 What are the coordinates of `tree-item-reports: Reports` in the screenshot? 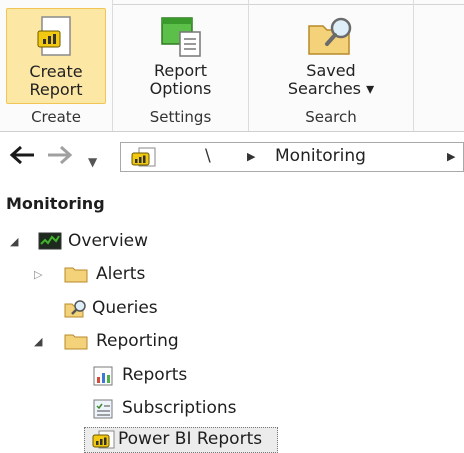 It's located at (150, 376).